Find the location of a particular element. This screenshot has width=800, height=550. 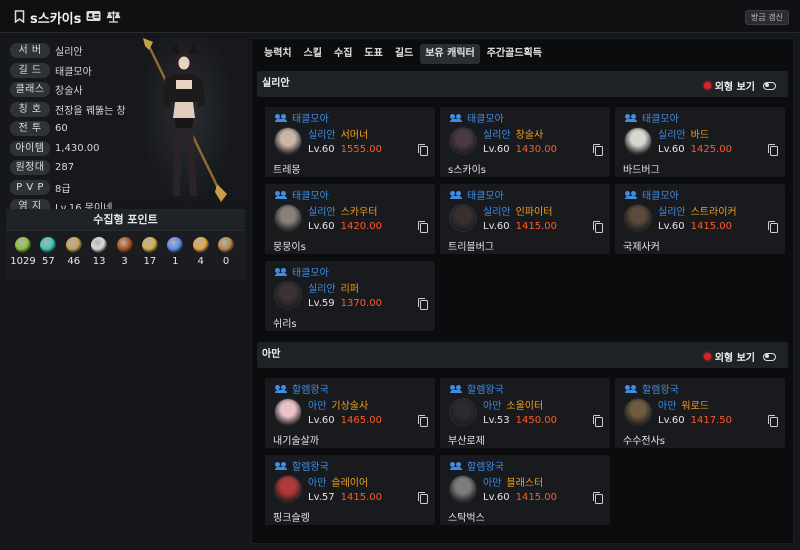

character-name: 스탁벅스 is located at coordinates (466, 518).